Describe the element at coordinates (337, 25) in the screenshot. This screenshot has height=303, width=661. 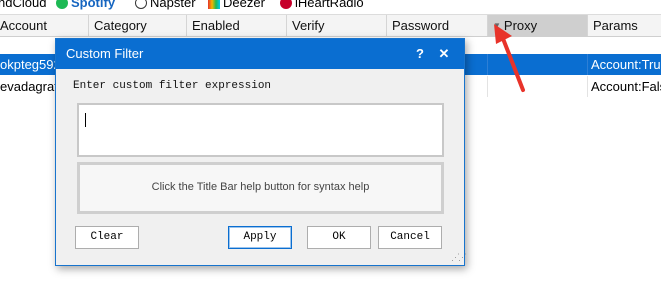
I see `column-header-verify: Verify` at that location.